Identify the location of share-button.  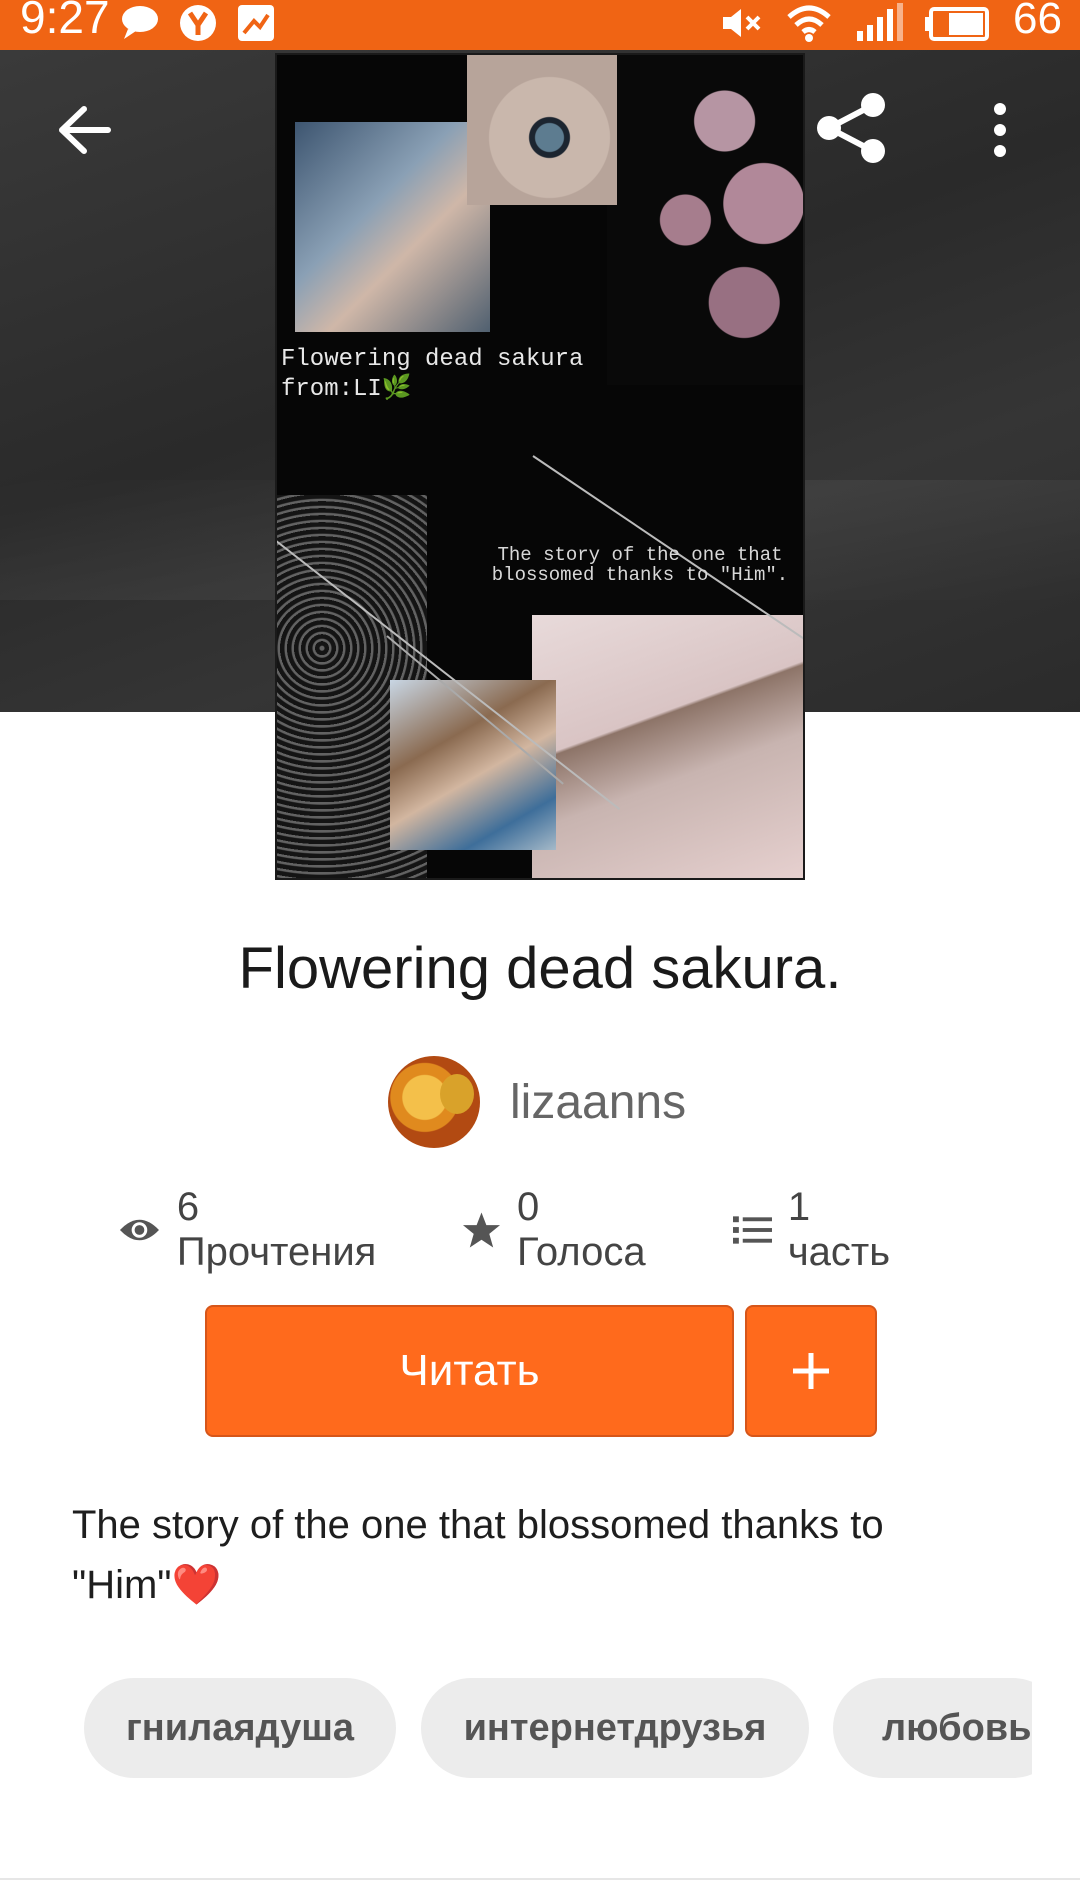
(851, 128).